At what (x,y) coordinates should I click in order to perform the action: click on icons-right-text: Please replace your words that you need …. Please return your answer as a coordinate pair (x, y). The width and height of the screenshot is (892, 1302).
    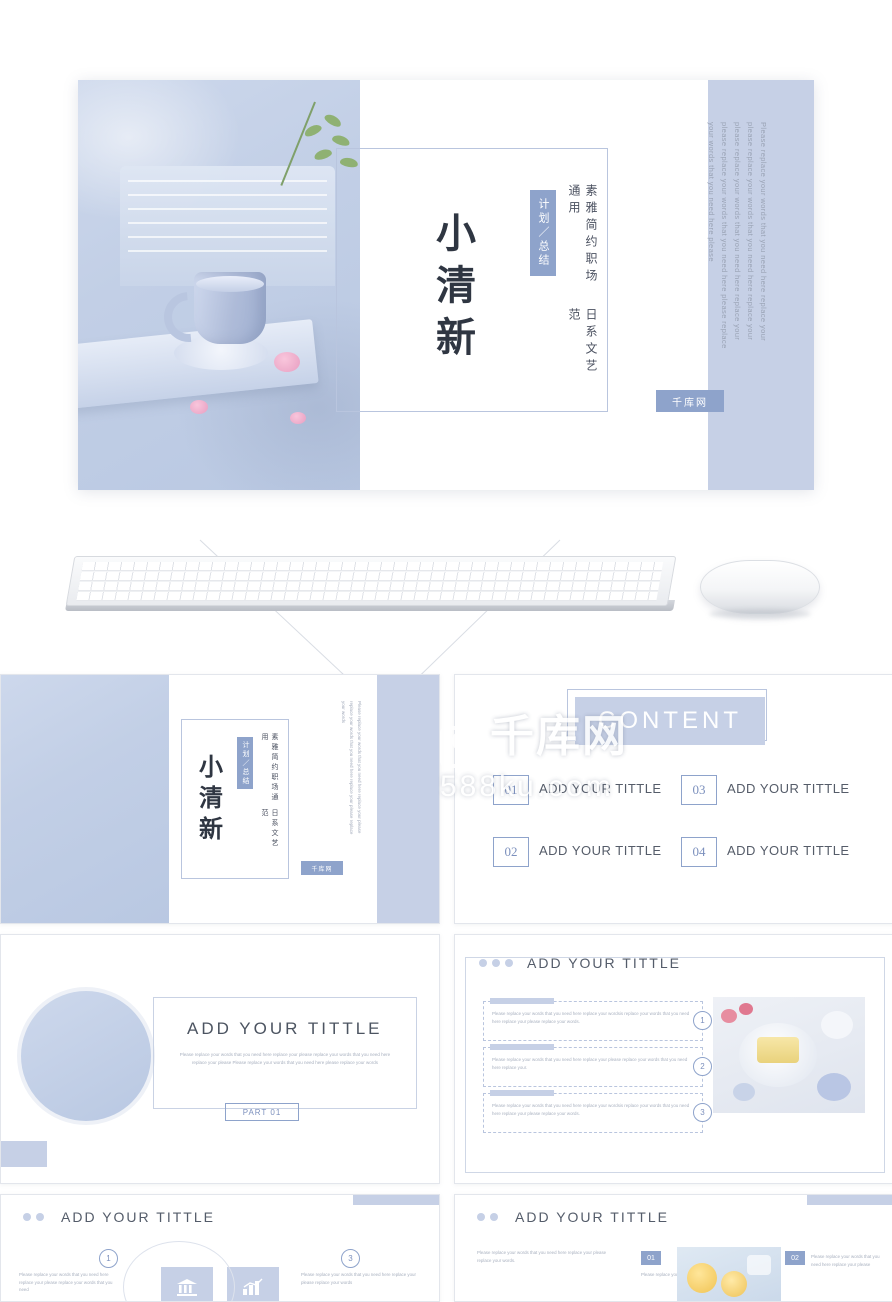
    Looking at the image, I should click on (358, 1278).